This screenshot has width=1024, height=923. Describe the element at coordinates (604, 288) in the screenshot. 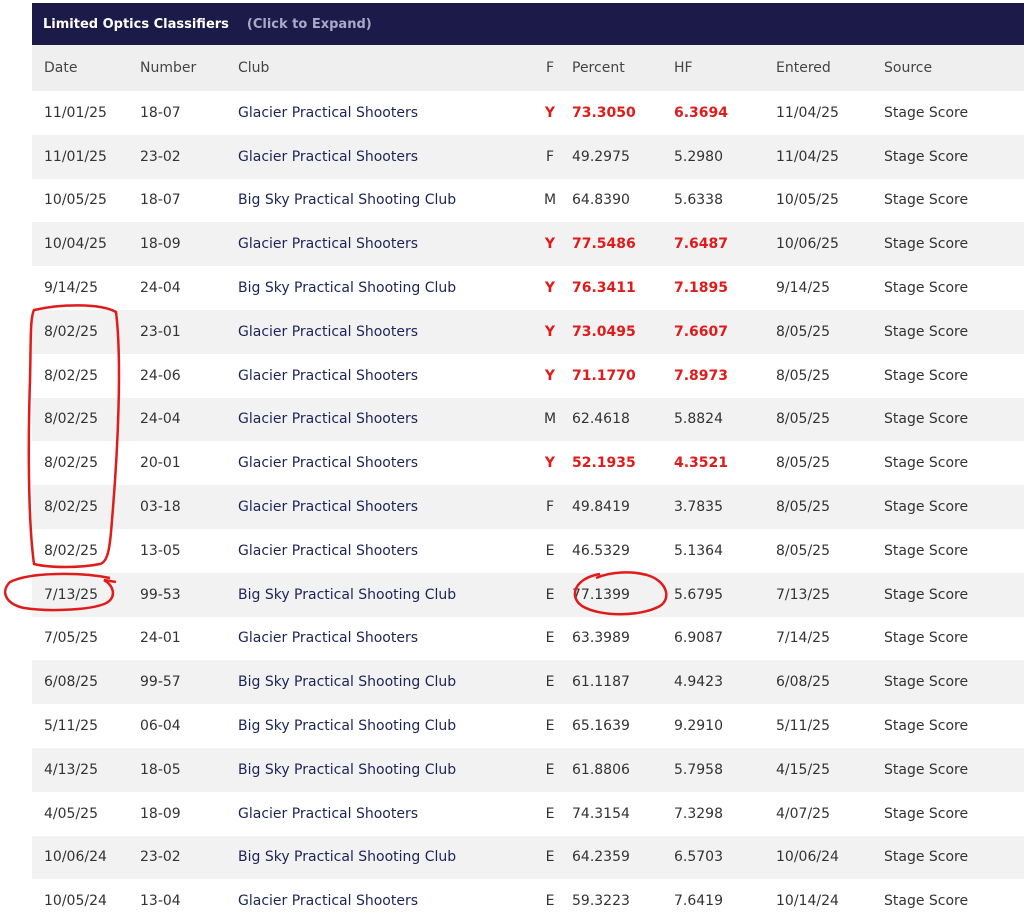

I see `cell-percent: 76.3411` at that location.